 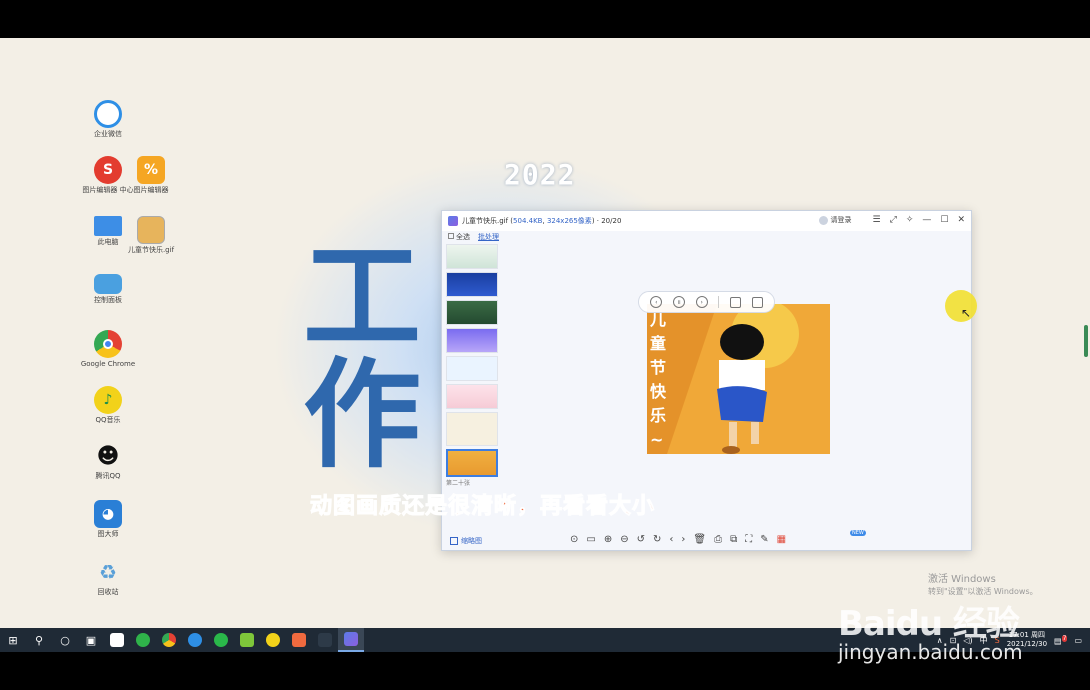 What do you see at coordinates (781, 539) in the screenshot?
I see `more-apps-icon: ▦` at bounding box center [781, 539].